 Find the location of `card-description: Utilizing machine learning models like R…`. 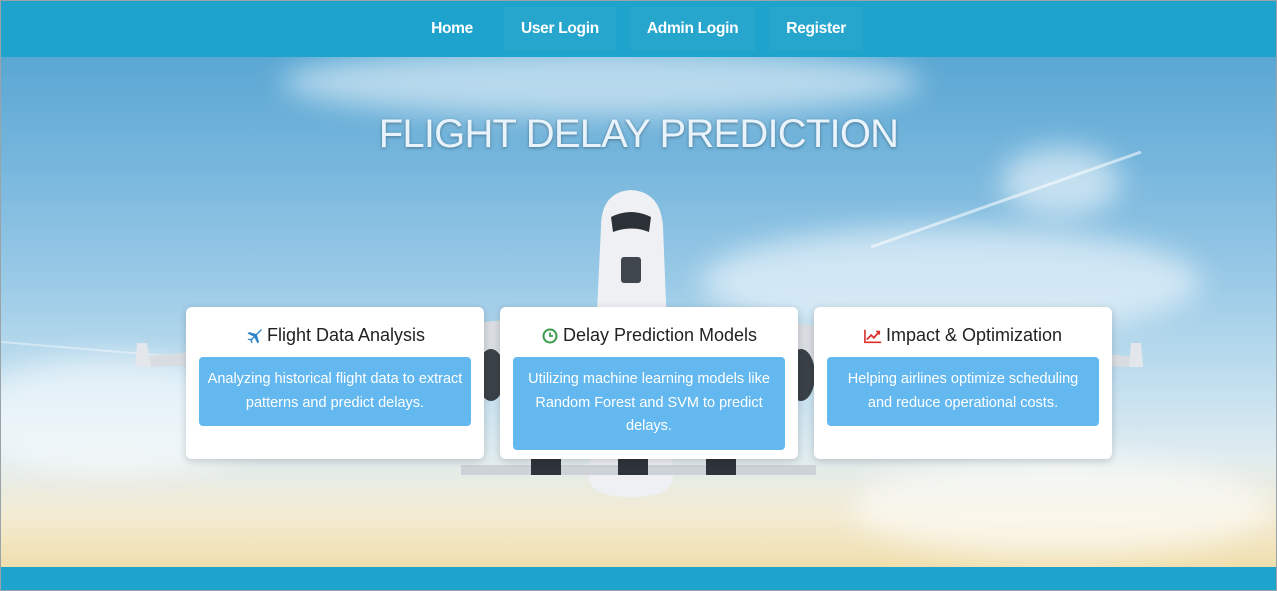

card-description: Utilizing machine learning models like R… is located at coordinates (649, 403).